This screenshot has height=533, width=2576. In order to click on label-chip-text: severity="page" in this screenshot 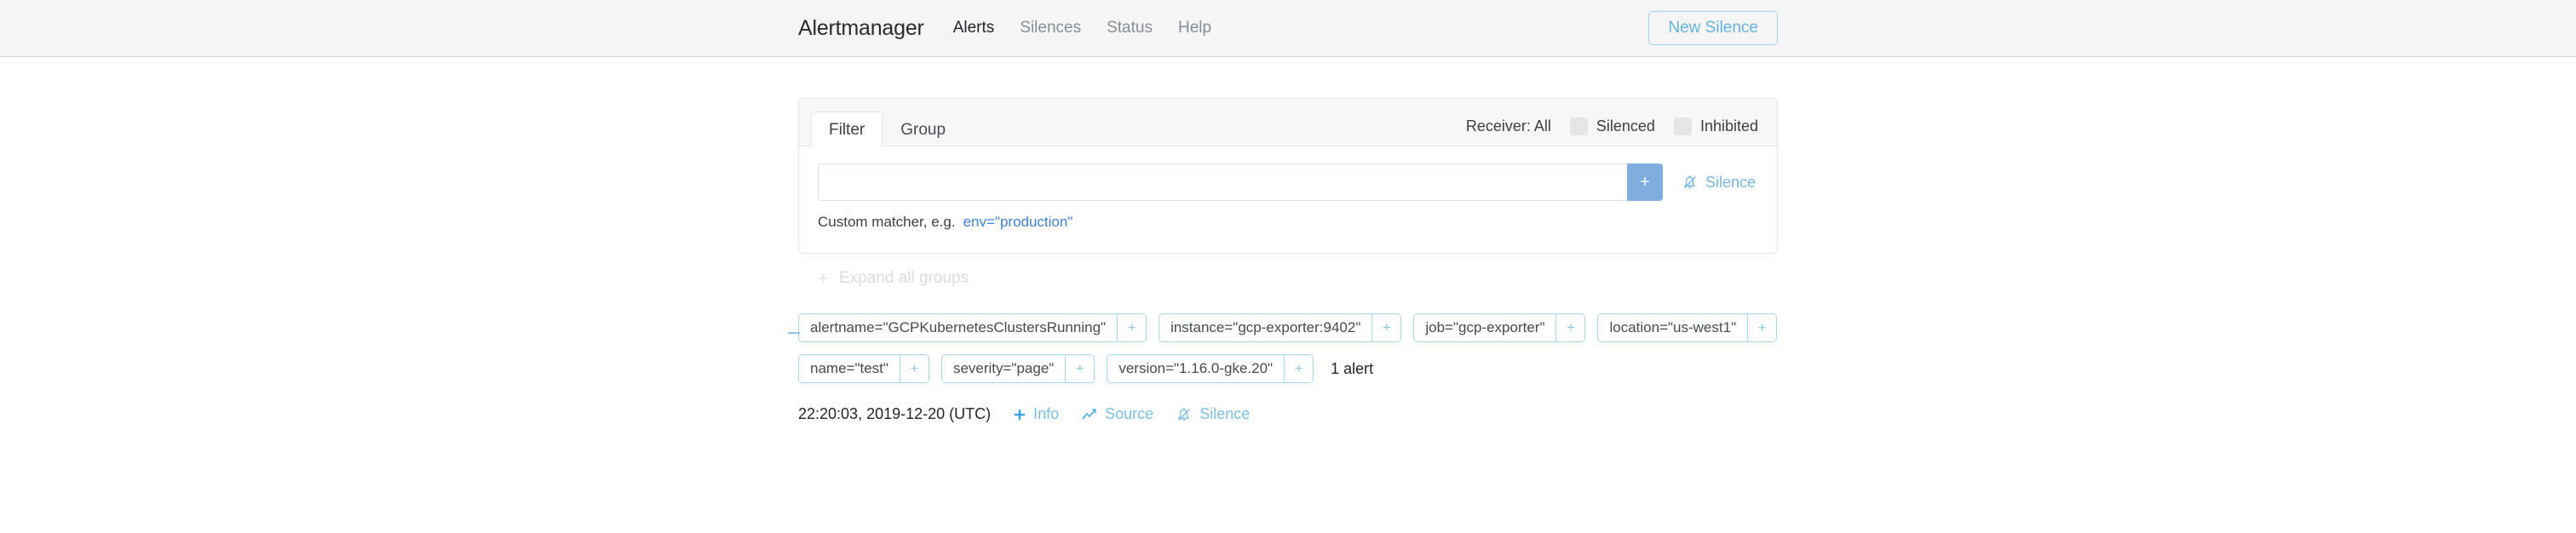, I will do `click(1004, 368)`.